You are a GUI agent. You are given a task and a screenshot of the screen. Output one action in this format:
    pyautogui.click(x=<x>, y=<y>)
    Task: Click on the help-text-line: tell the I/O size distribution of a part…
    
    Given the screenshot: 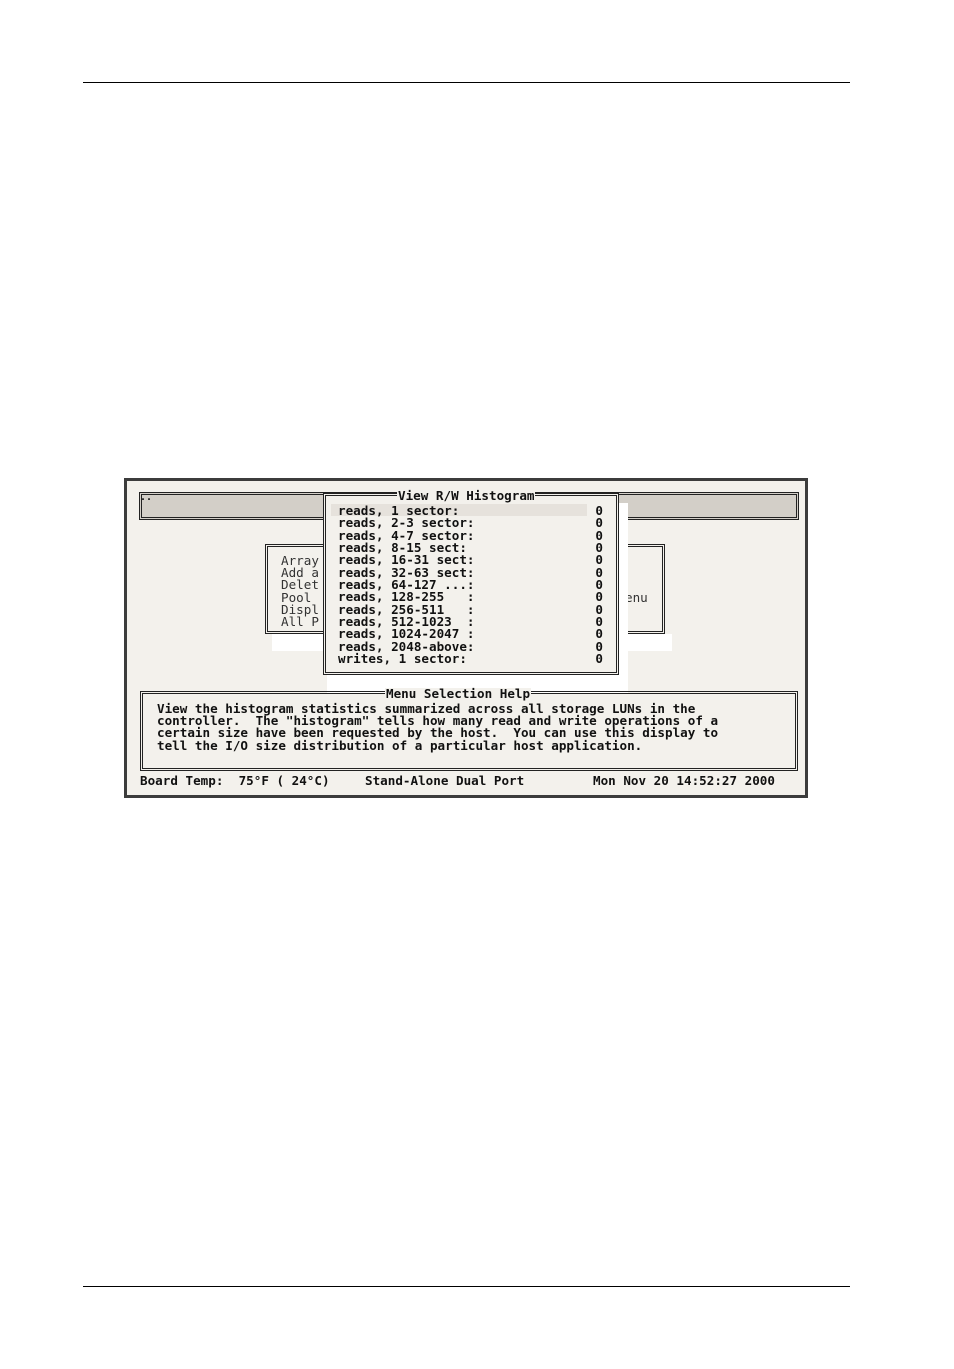 What is the action you would take?
    pyautogui.click(x=400, y=745)
    